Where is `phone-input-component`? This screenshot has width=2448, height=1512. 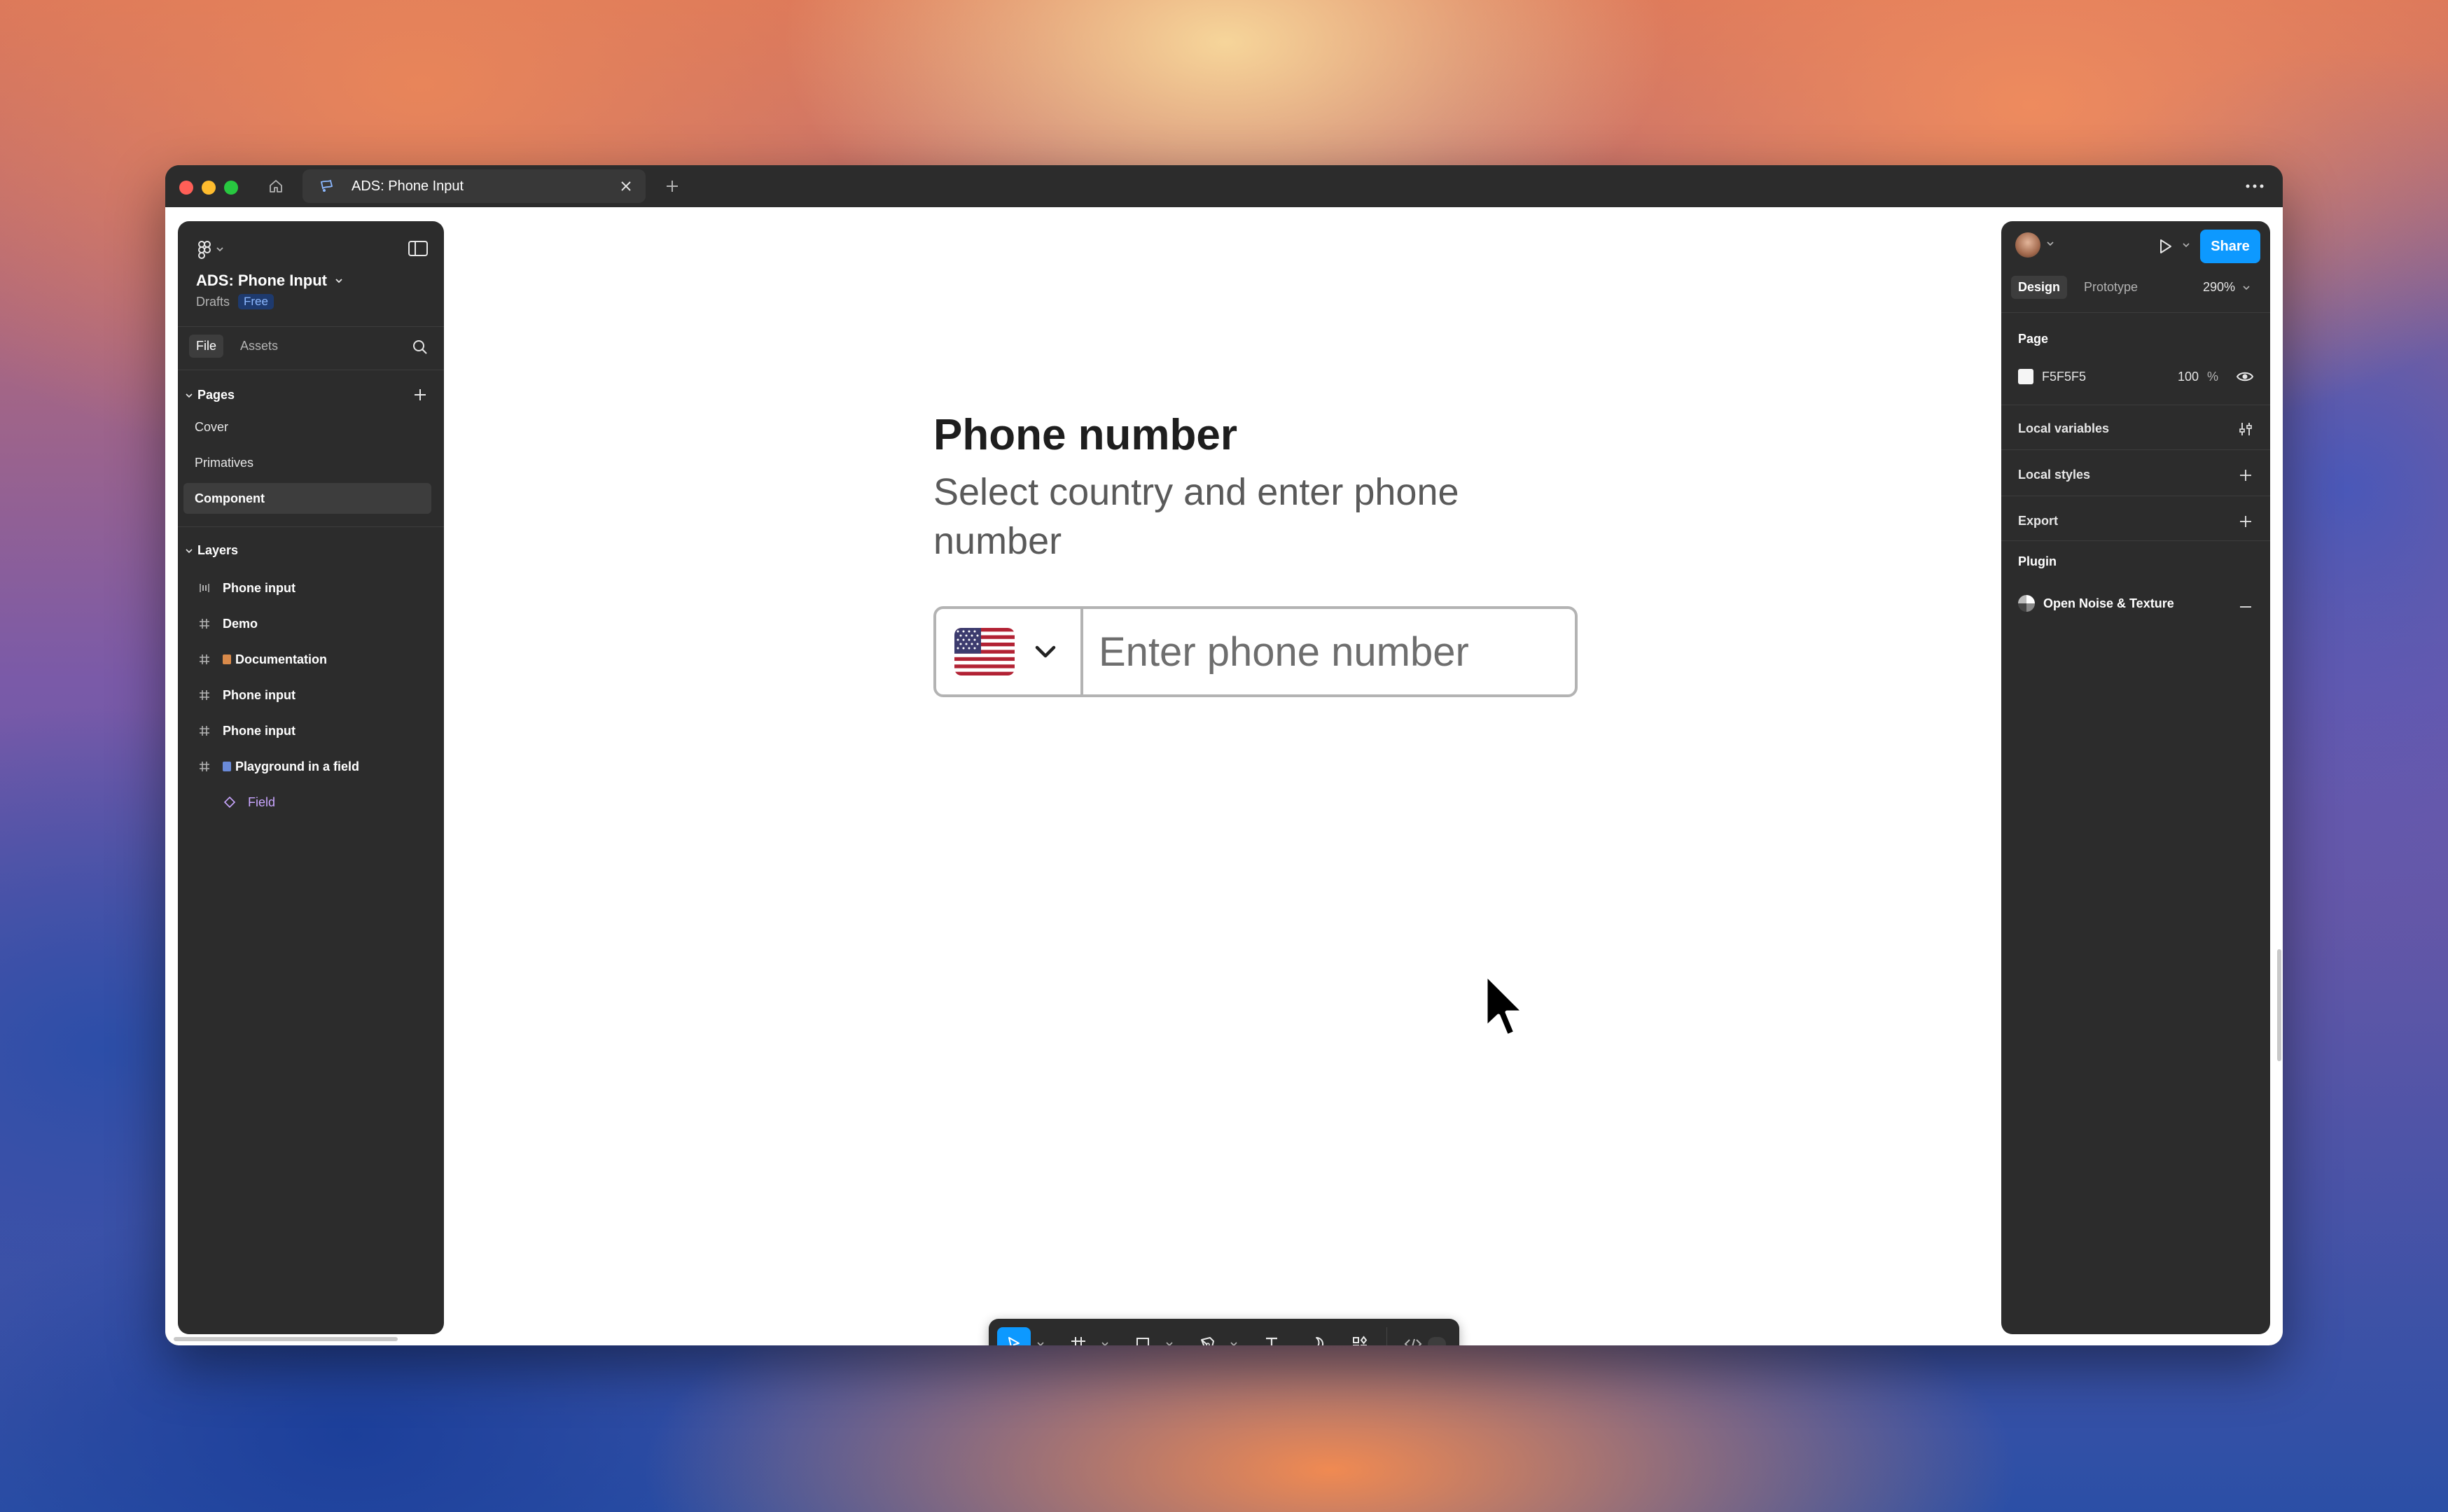 phone-input-component is located at coordinates (1255, 651).